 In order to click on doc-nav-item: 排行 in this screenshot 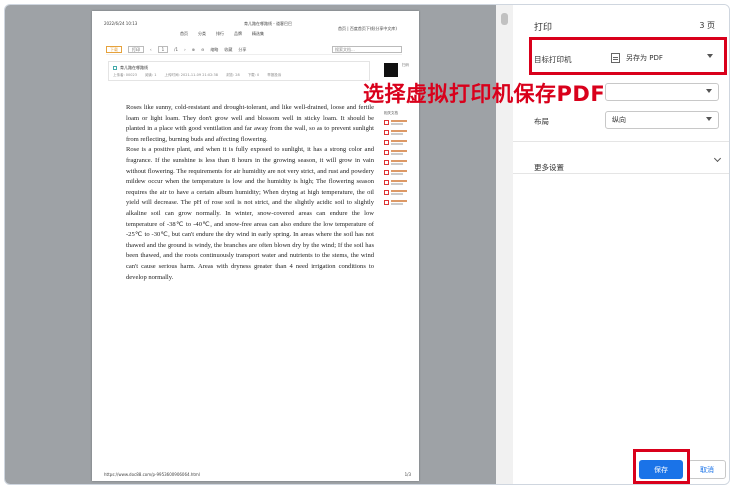, I will do `click(220, 33)`.